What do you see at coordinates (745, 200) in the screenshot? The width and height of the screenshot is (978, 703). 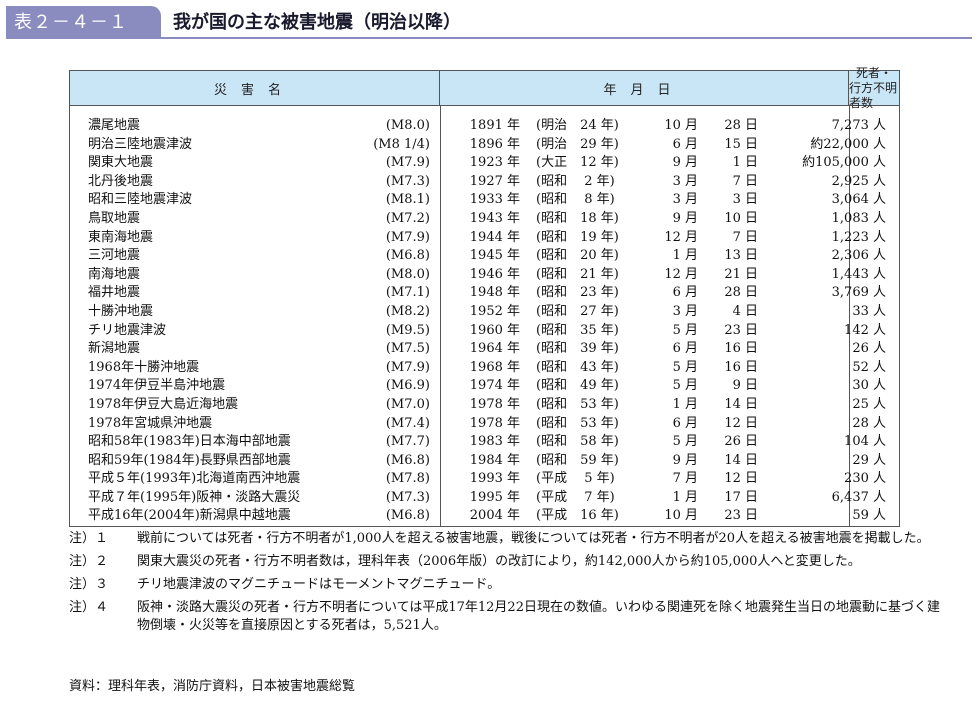 I see `cell-day: 3 日` at bounding box center [745, 200].